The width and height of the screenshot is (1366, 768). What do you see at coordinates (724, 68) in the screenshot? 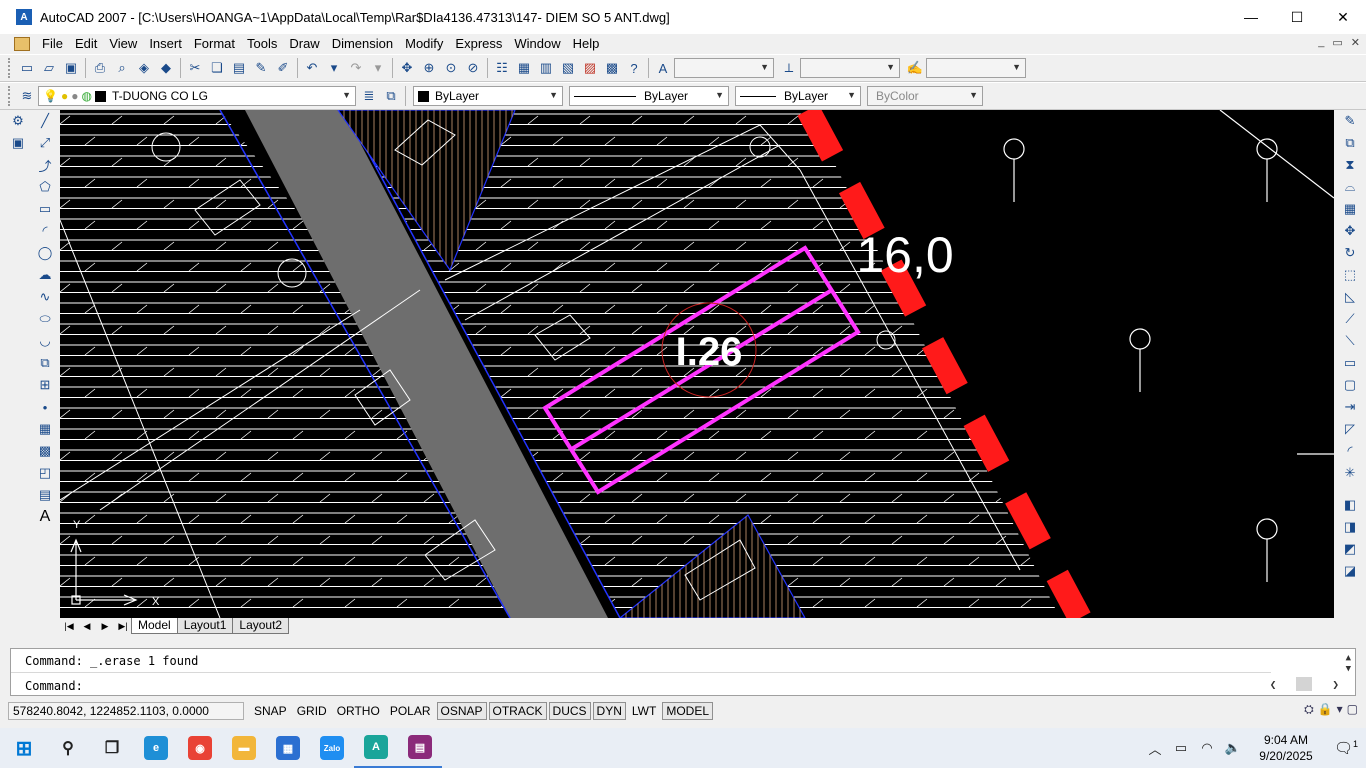
I see `text-style-combo: ▼` at bounding box center [724, 68].